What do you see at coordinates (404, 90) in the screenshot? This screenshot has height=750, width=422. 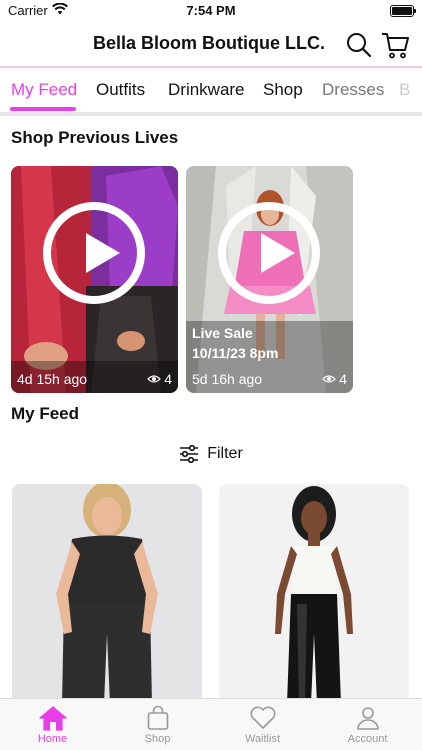 I see `tab-partial: B` at bounding box center [404, 90].